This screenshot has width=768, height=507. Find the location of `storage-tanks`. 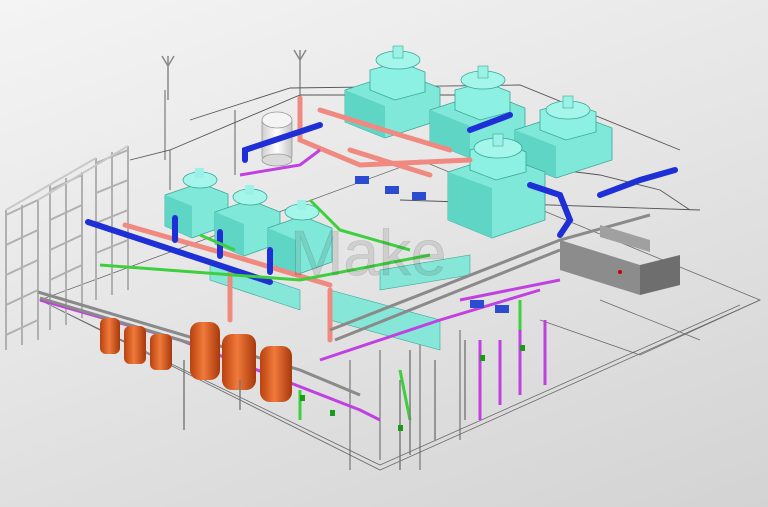

storage-tanks is located at coordinates (196, 360).